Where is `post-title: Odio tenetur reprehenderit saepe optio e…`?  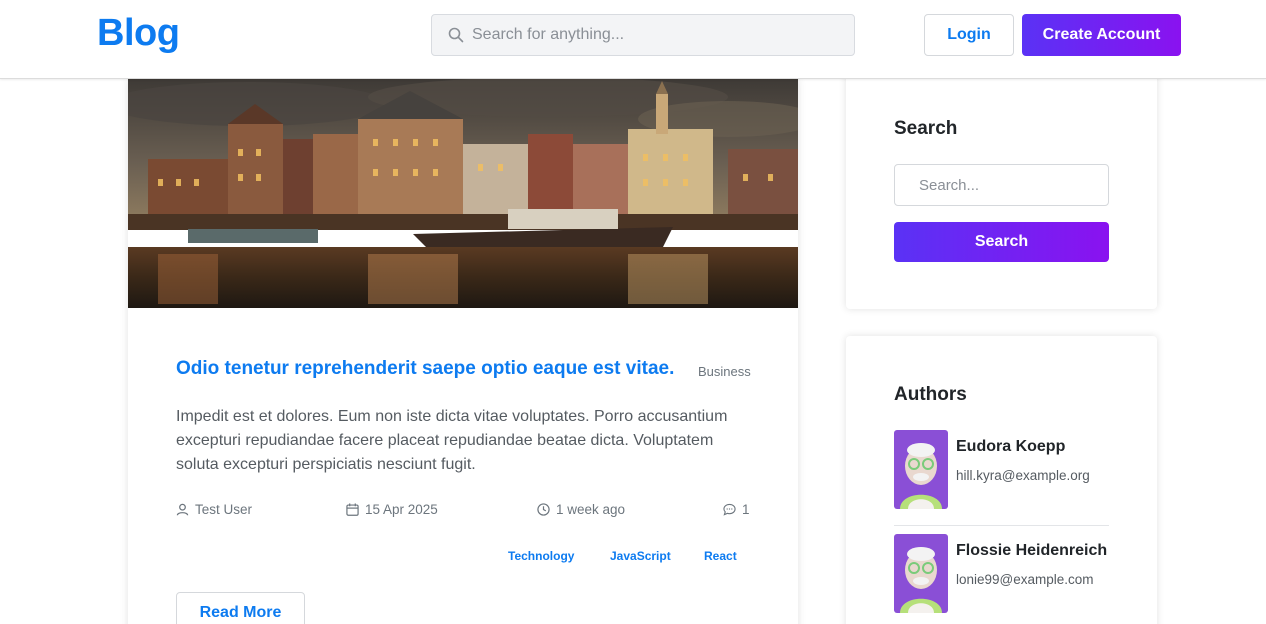 post-title: Odio tenetur reprehenderit saepe optio e… is located at coordinates (425, 369).